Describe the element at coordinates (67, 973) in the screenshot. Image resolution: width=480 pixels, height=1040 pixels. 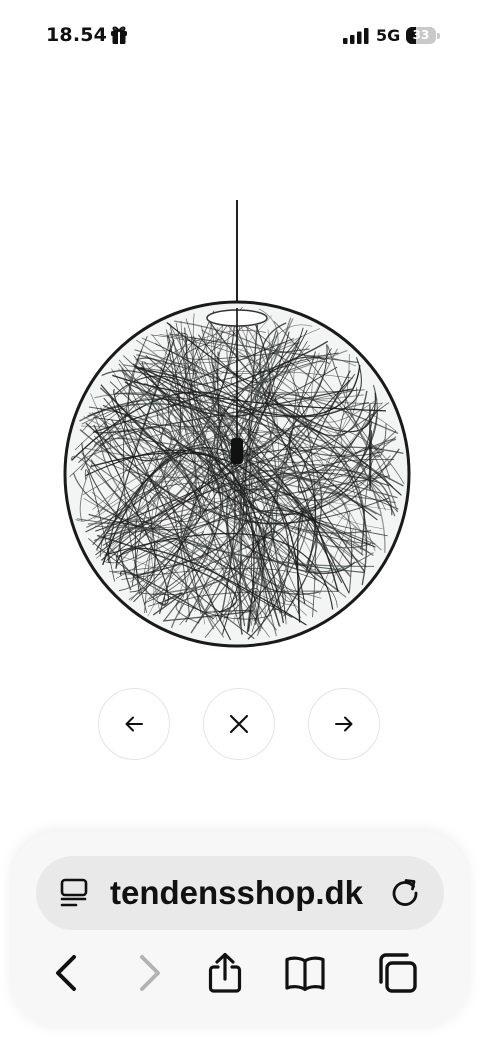
I see `back-chevron-icon` at that location.